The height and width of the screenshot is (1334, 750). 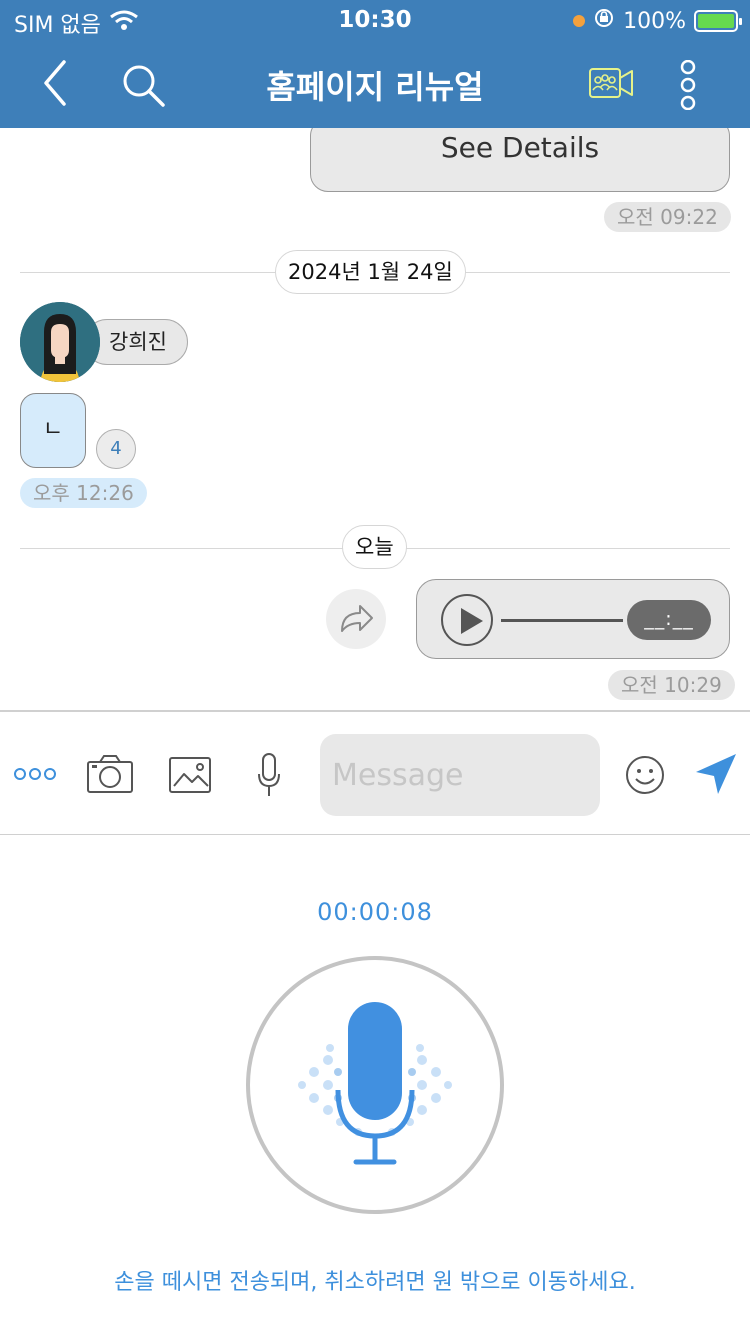 What do you see at coordinates (36, 776) in the screenshot?
I see `more-icon` at bounding box center [36, 776].